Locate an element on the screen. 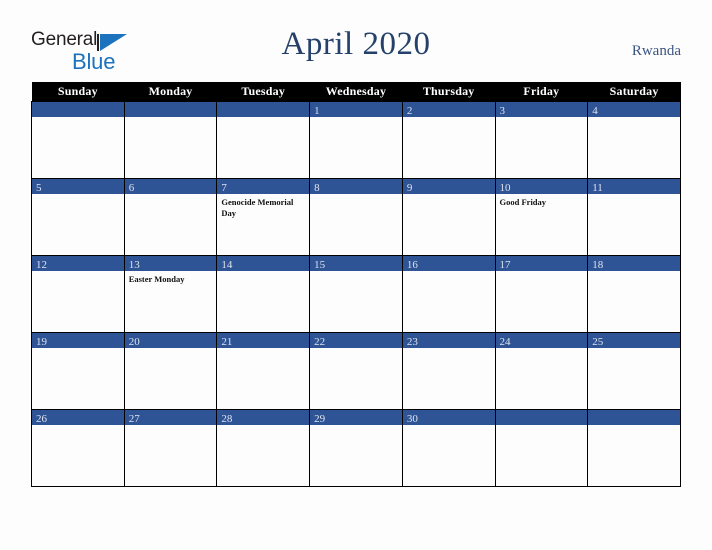 The width and height of the screenshot is (712, 550). weekday-header-monday: Monday is located at coordinates (170, 92).